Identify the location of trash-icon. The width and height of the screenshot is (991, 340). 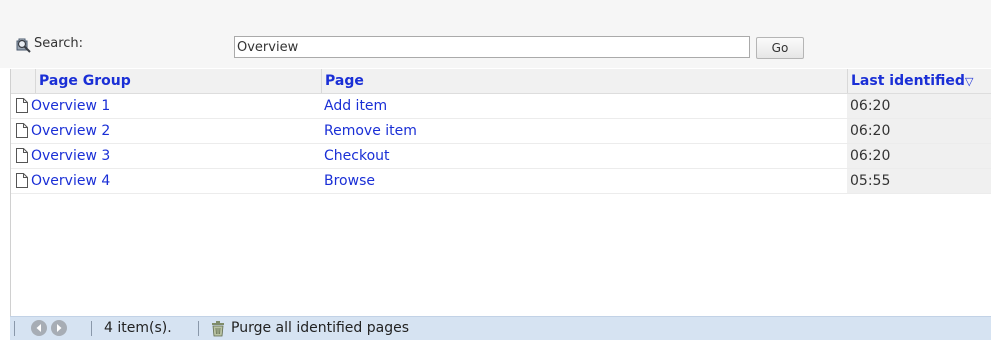
(218, 328).